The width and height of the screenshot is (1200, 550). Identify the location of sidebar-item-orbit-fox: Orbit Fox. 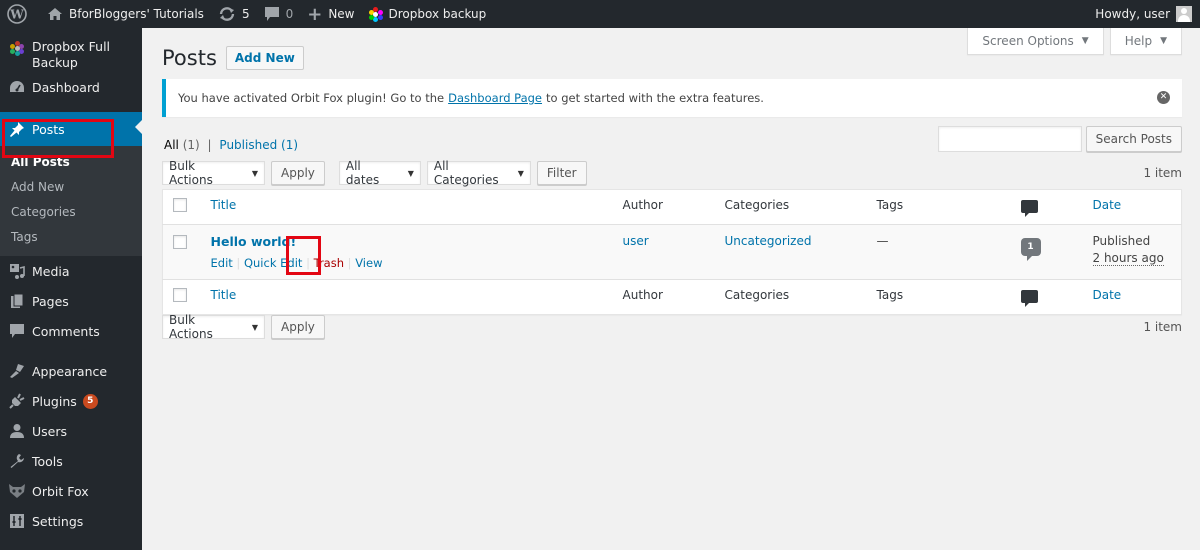
(71, 491).